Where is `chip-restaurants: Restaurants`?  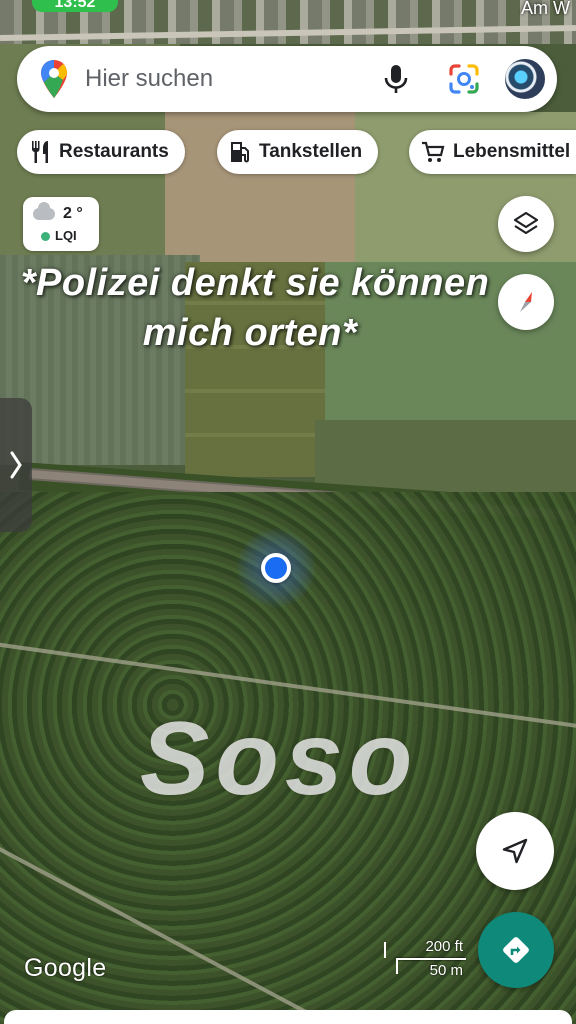
chip-restaurants: Restaurants is located at coordinates (101, 152).